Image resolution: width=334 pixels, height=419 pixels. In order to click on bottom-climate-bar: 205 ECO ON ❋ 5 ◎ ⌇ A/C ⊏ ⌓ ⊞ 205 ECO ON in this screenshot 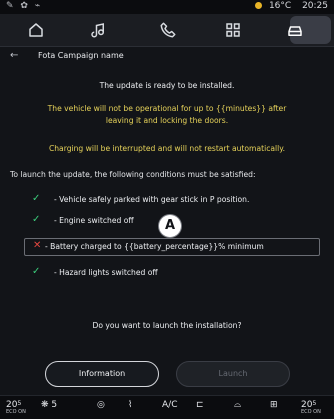, I will do `click(167, 407)`.